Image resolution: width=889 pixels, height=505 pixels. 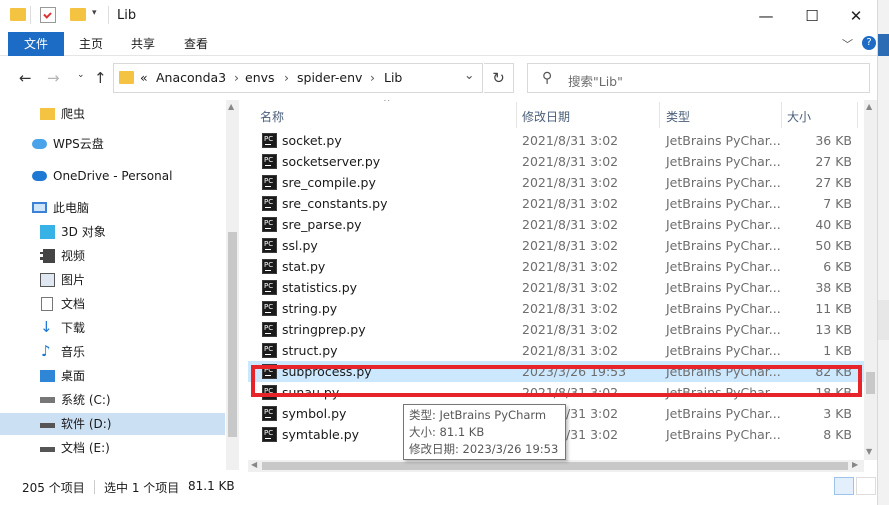 What do you see at coordinates (196, 44) in the screenshot?
I see `tab-view: 查看` at bounding box center [196, 44].